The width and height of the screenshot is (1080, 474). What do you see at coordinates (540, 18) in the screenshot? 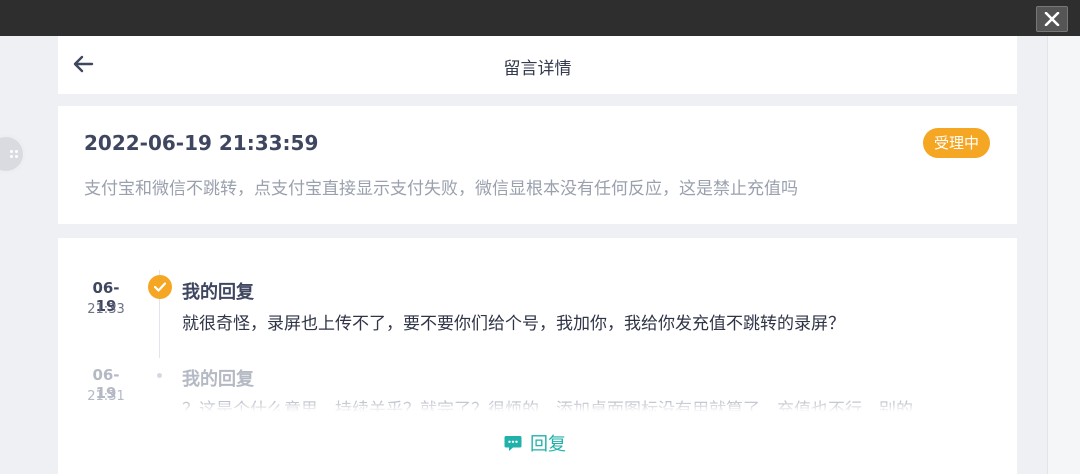
I see `window-titlebar` at bounding box center [540, 18].